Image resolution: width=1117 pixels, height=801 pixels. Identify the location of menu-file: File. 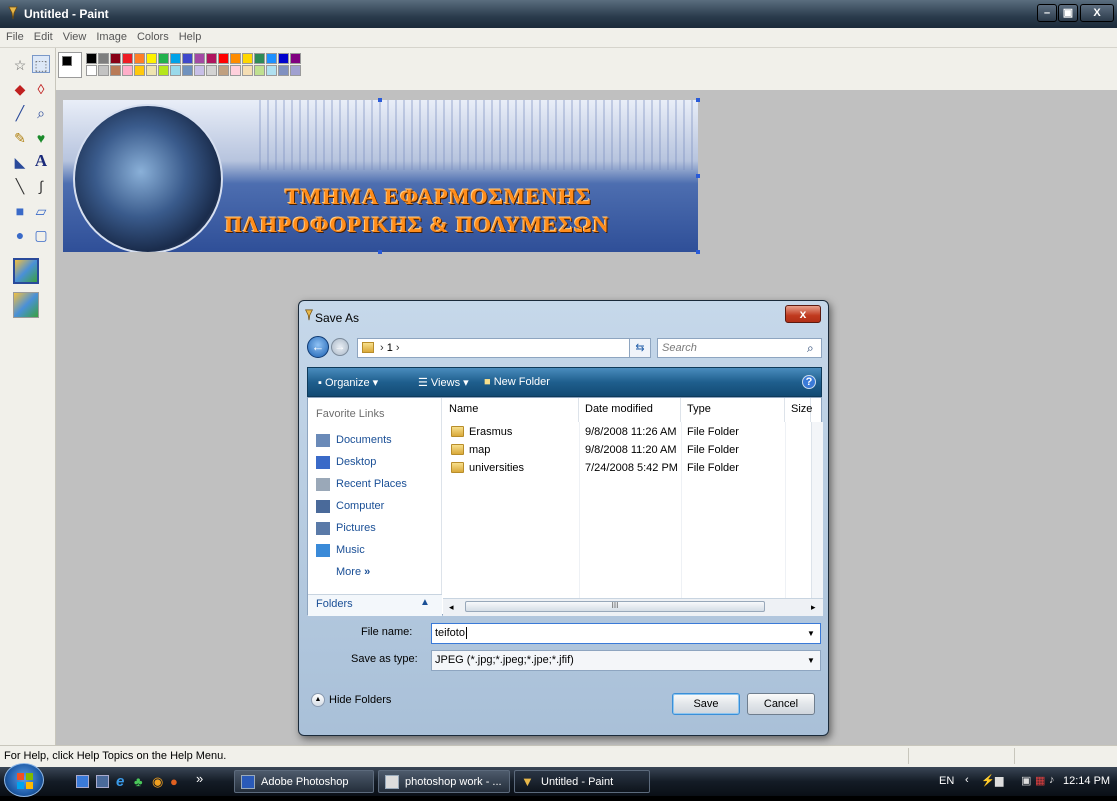
(14, 35).